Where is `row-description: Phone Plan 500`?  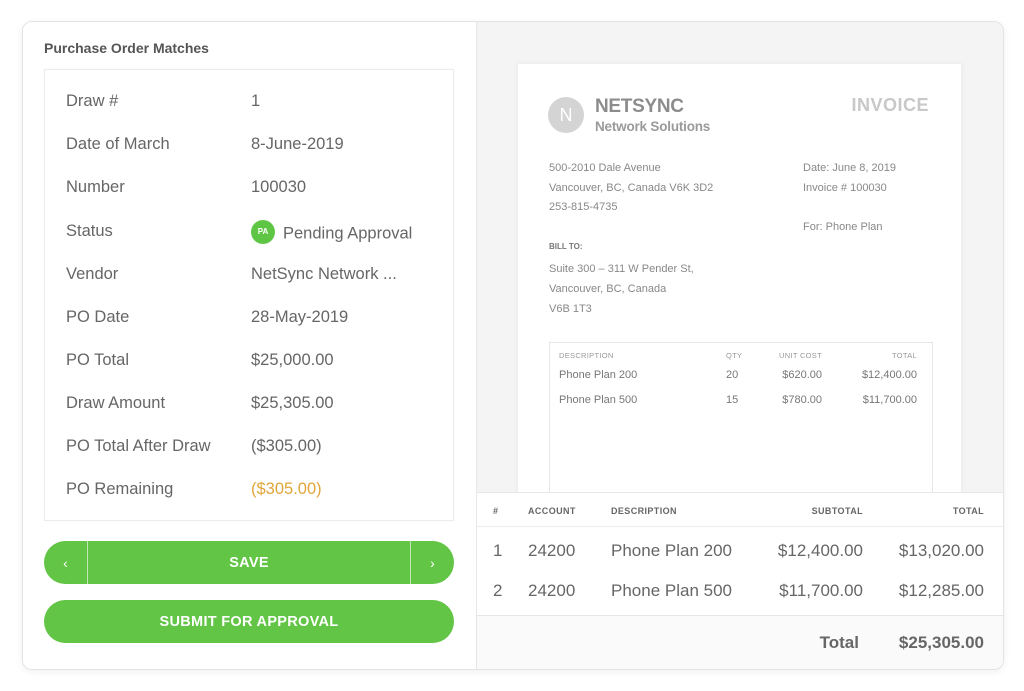 row-description: Phone Plan 500 is located at coordinates (671, 590).